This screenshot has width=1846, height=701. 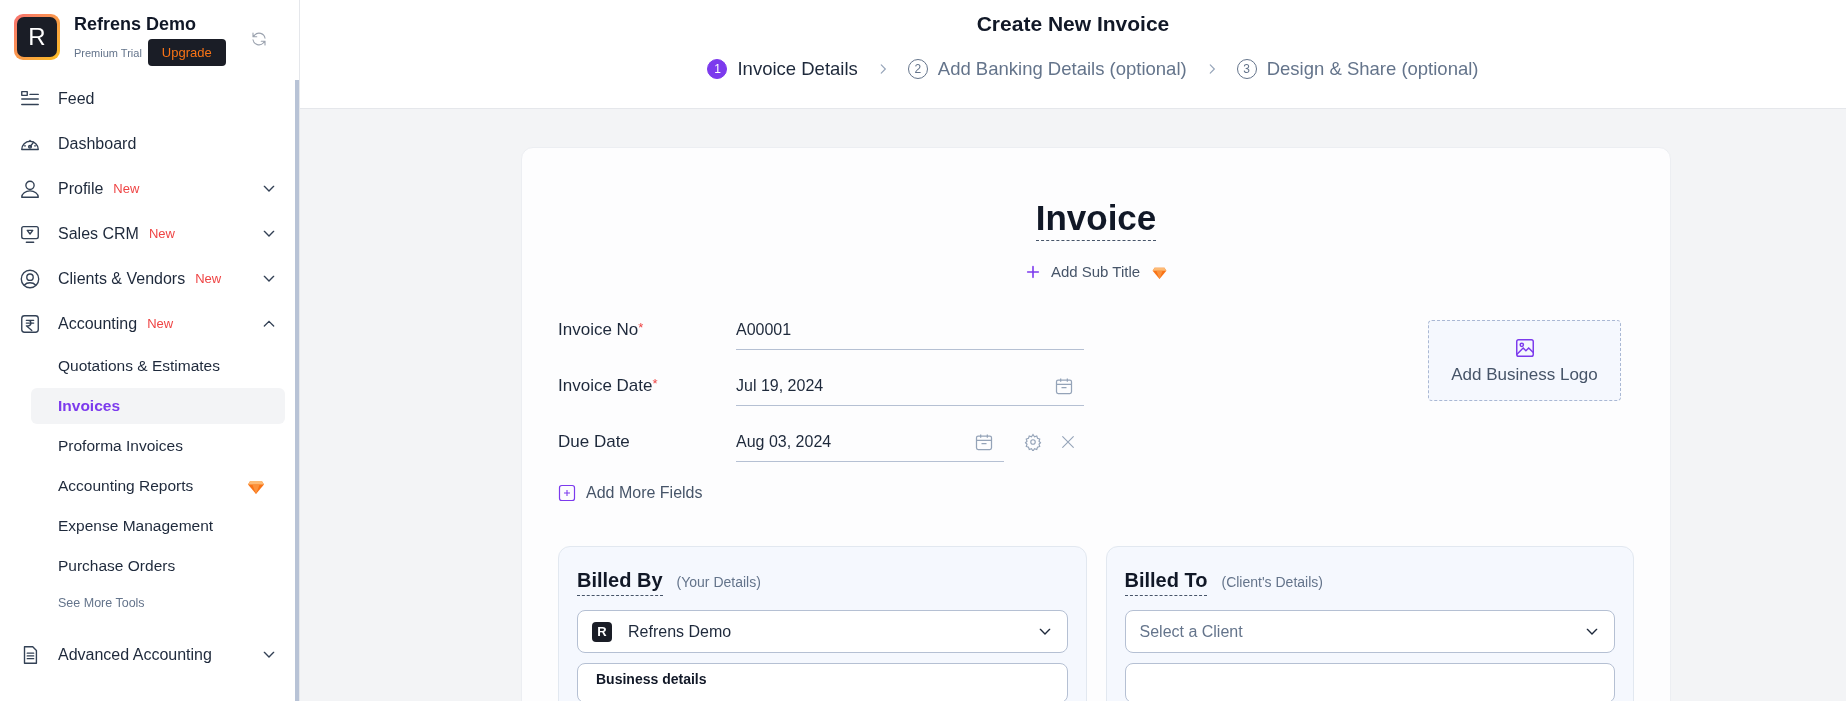 What do you see at coordinates (1096, 219) in the screenshot?
I see `invoice-title: Invoice` at bounding box center [1096, 219].